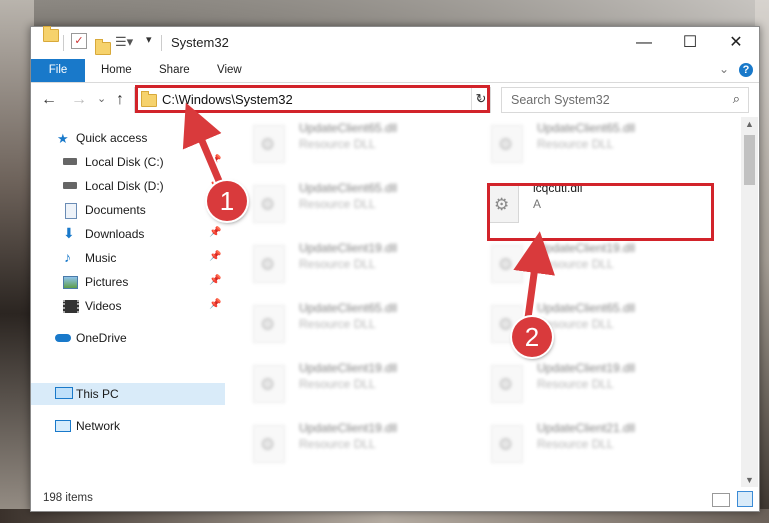  What do you see at coordinates (644, 43) in the screenshot?
I see `minimize-button: —` at bounding box center [644, 43].